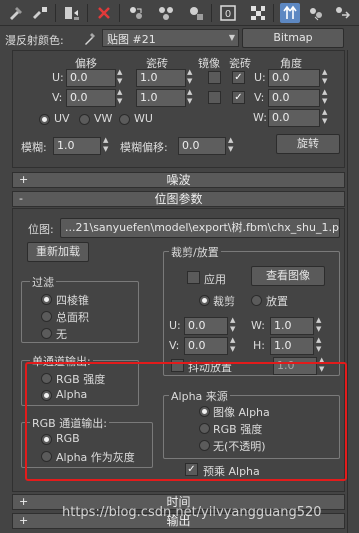 The width and height of the screenshot is (359, 533). Describe the element at coordinates (144, 147) in the screenshot. I see `blur-offset-label: 模糊偏移:` at that location.